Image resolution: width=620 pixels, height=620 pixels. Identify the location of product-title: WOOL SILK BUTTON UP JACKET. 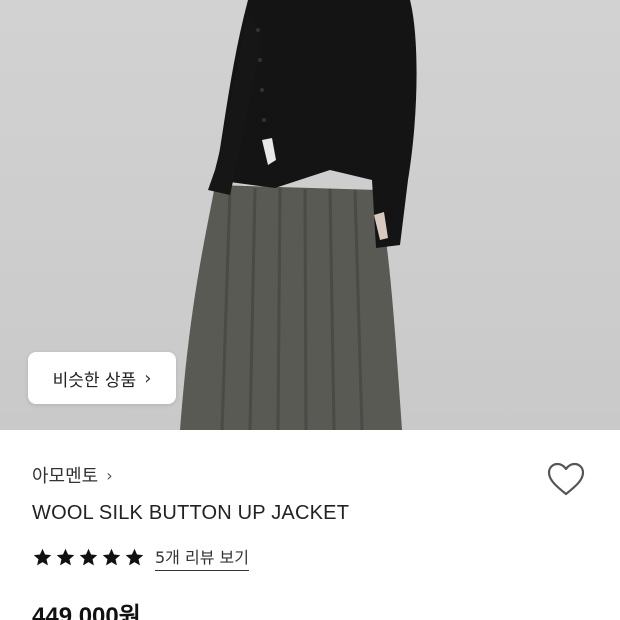
(191, 513).